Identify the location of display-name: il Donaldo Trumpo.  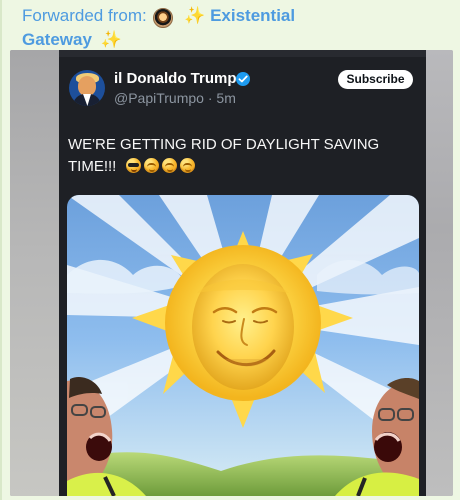
(180, 79).